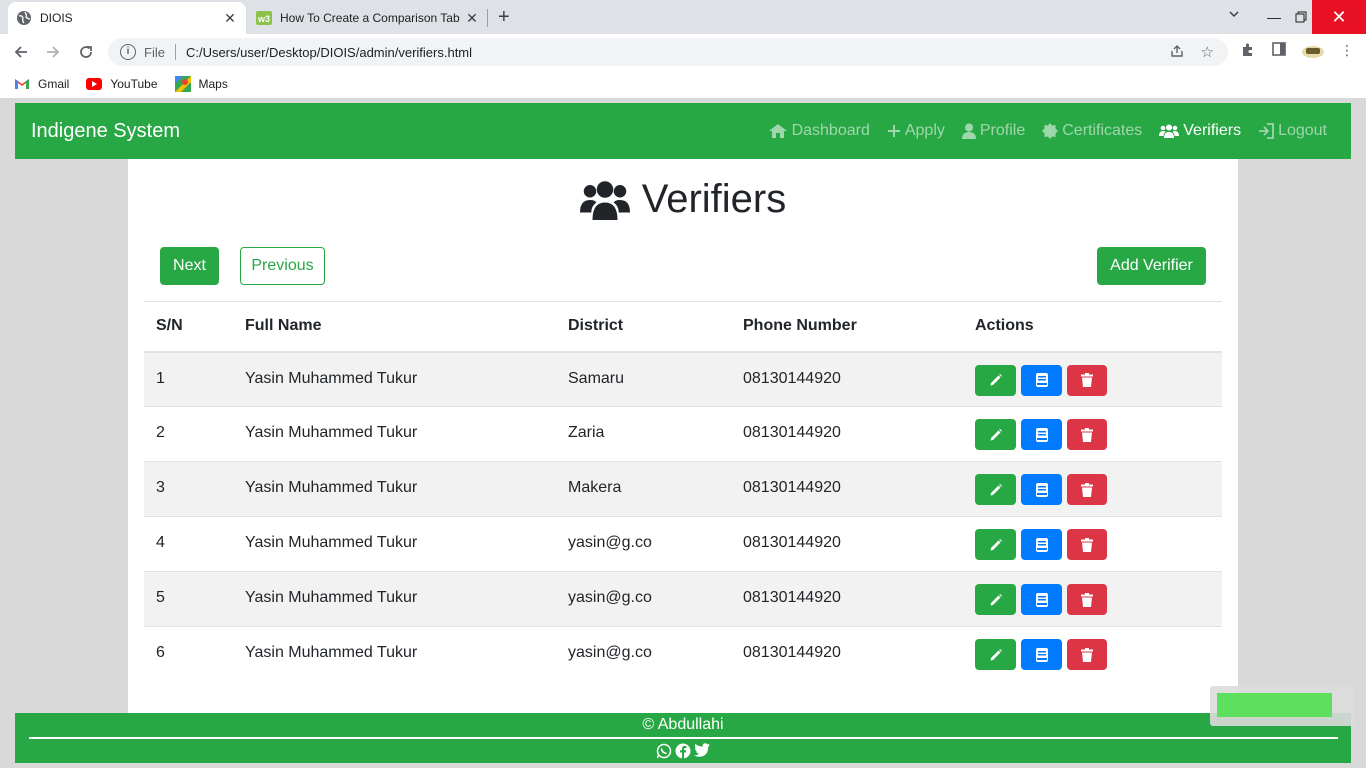 The width and height of the screenshot is (1366, 768). I want to click on navbar-brand: Indigene System, so click(105, 131).